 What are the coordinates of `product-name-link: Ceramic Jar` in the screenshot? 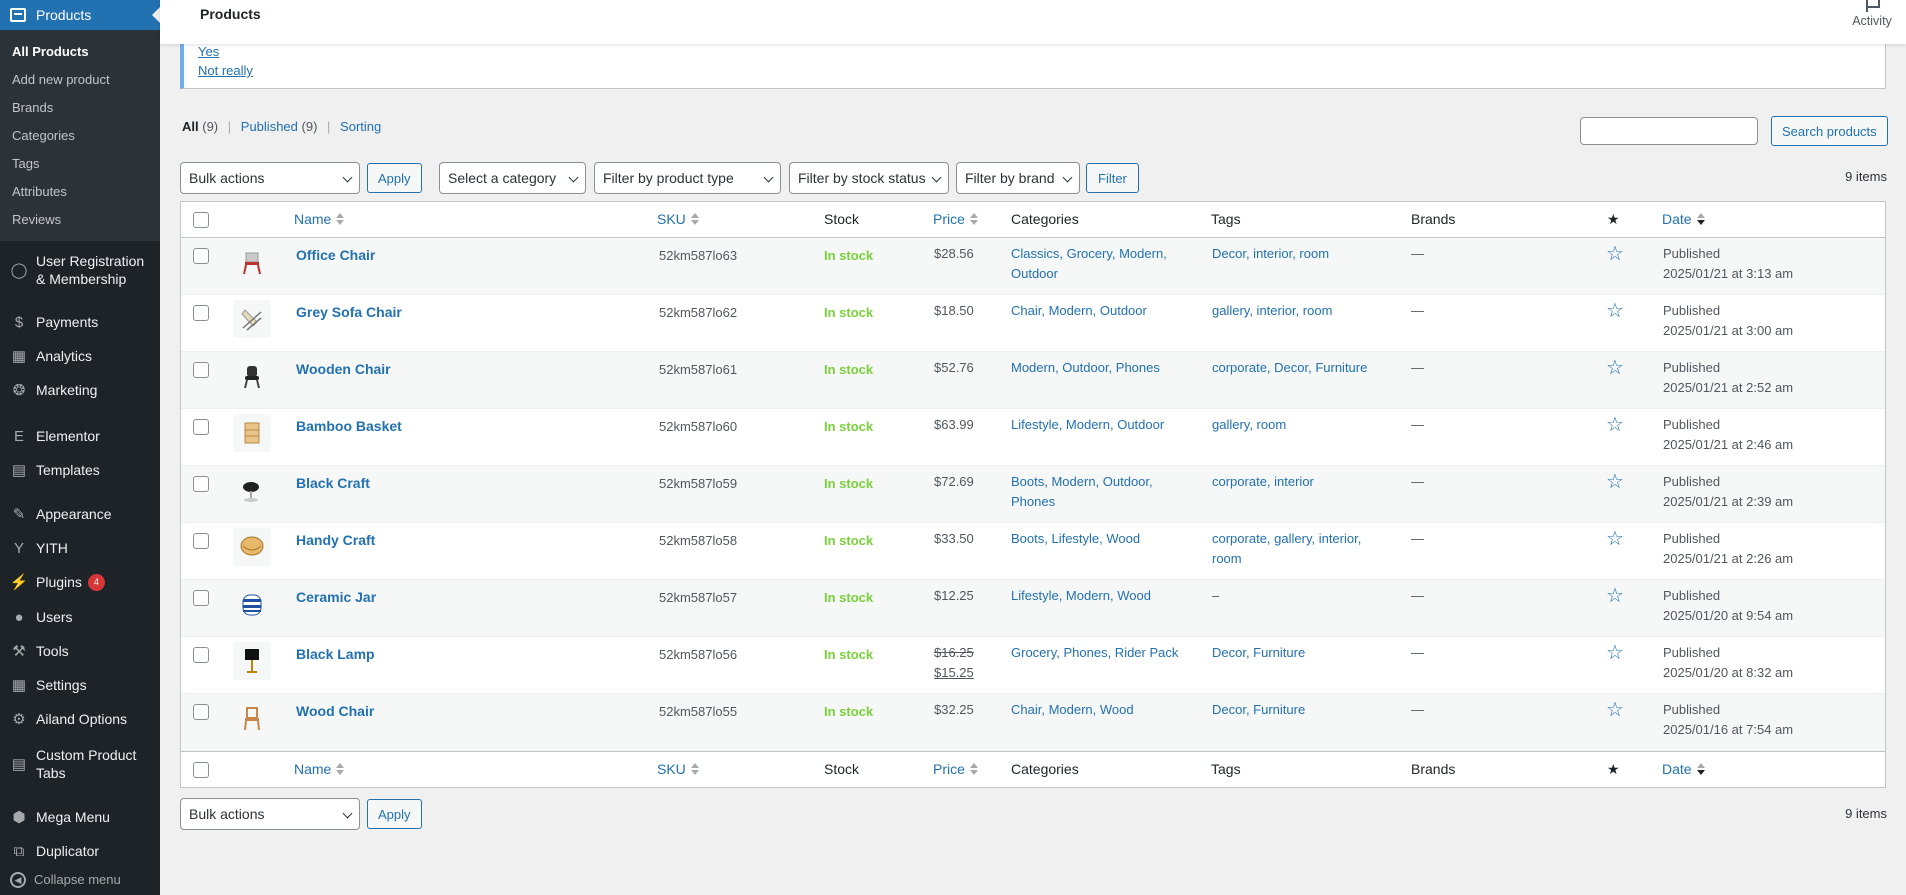 It's located at (336, 597).